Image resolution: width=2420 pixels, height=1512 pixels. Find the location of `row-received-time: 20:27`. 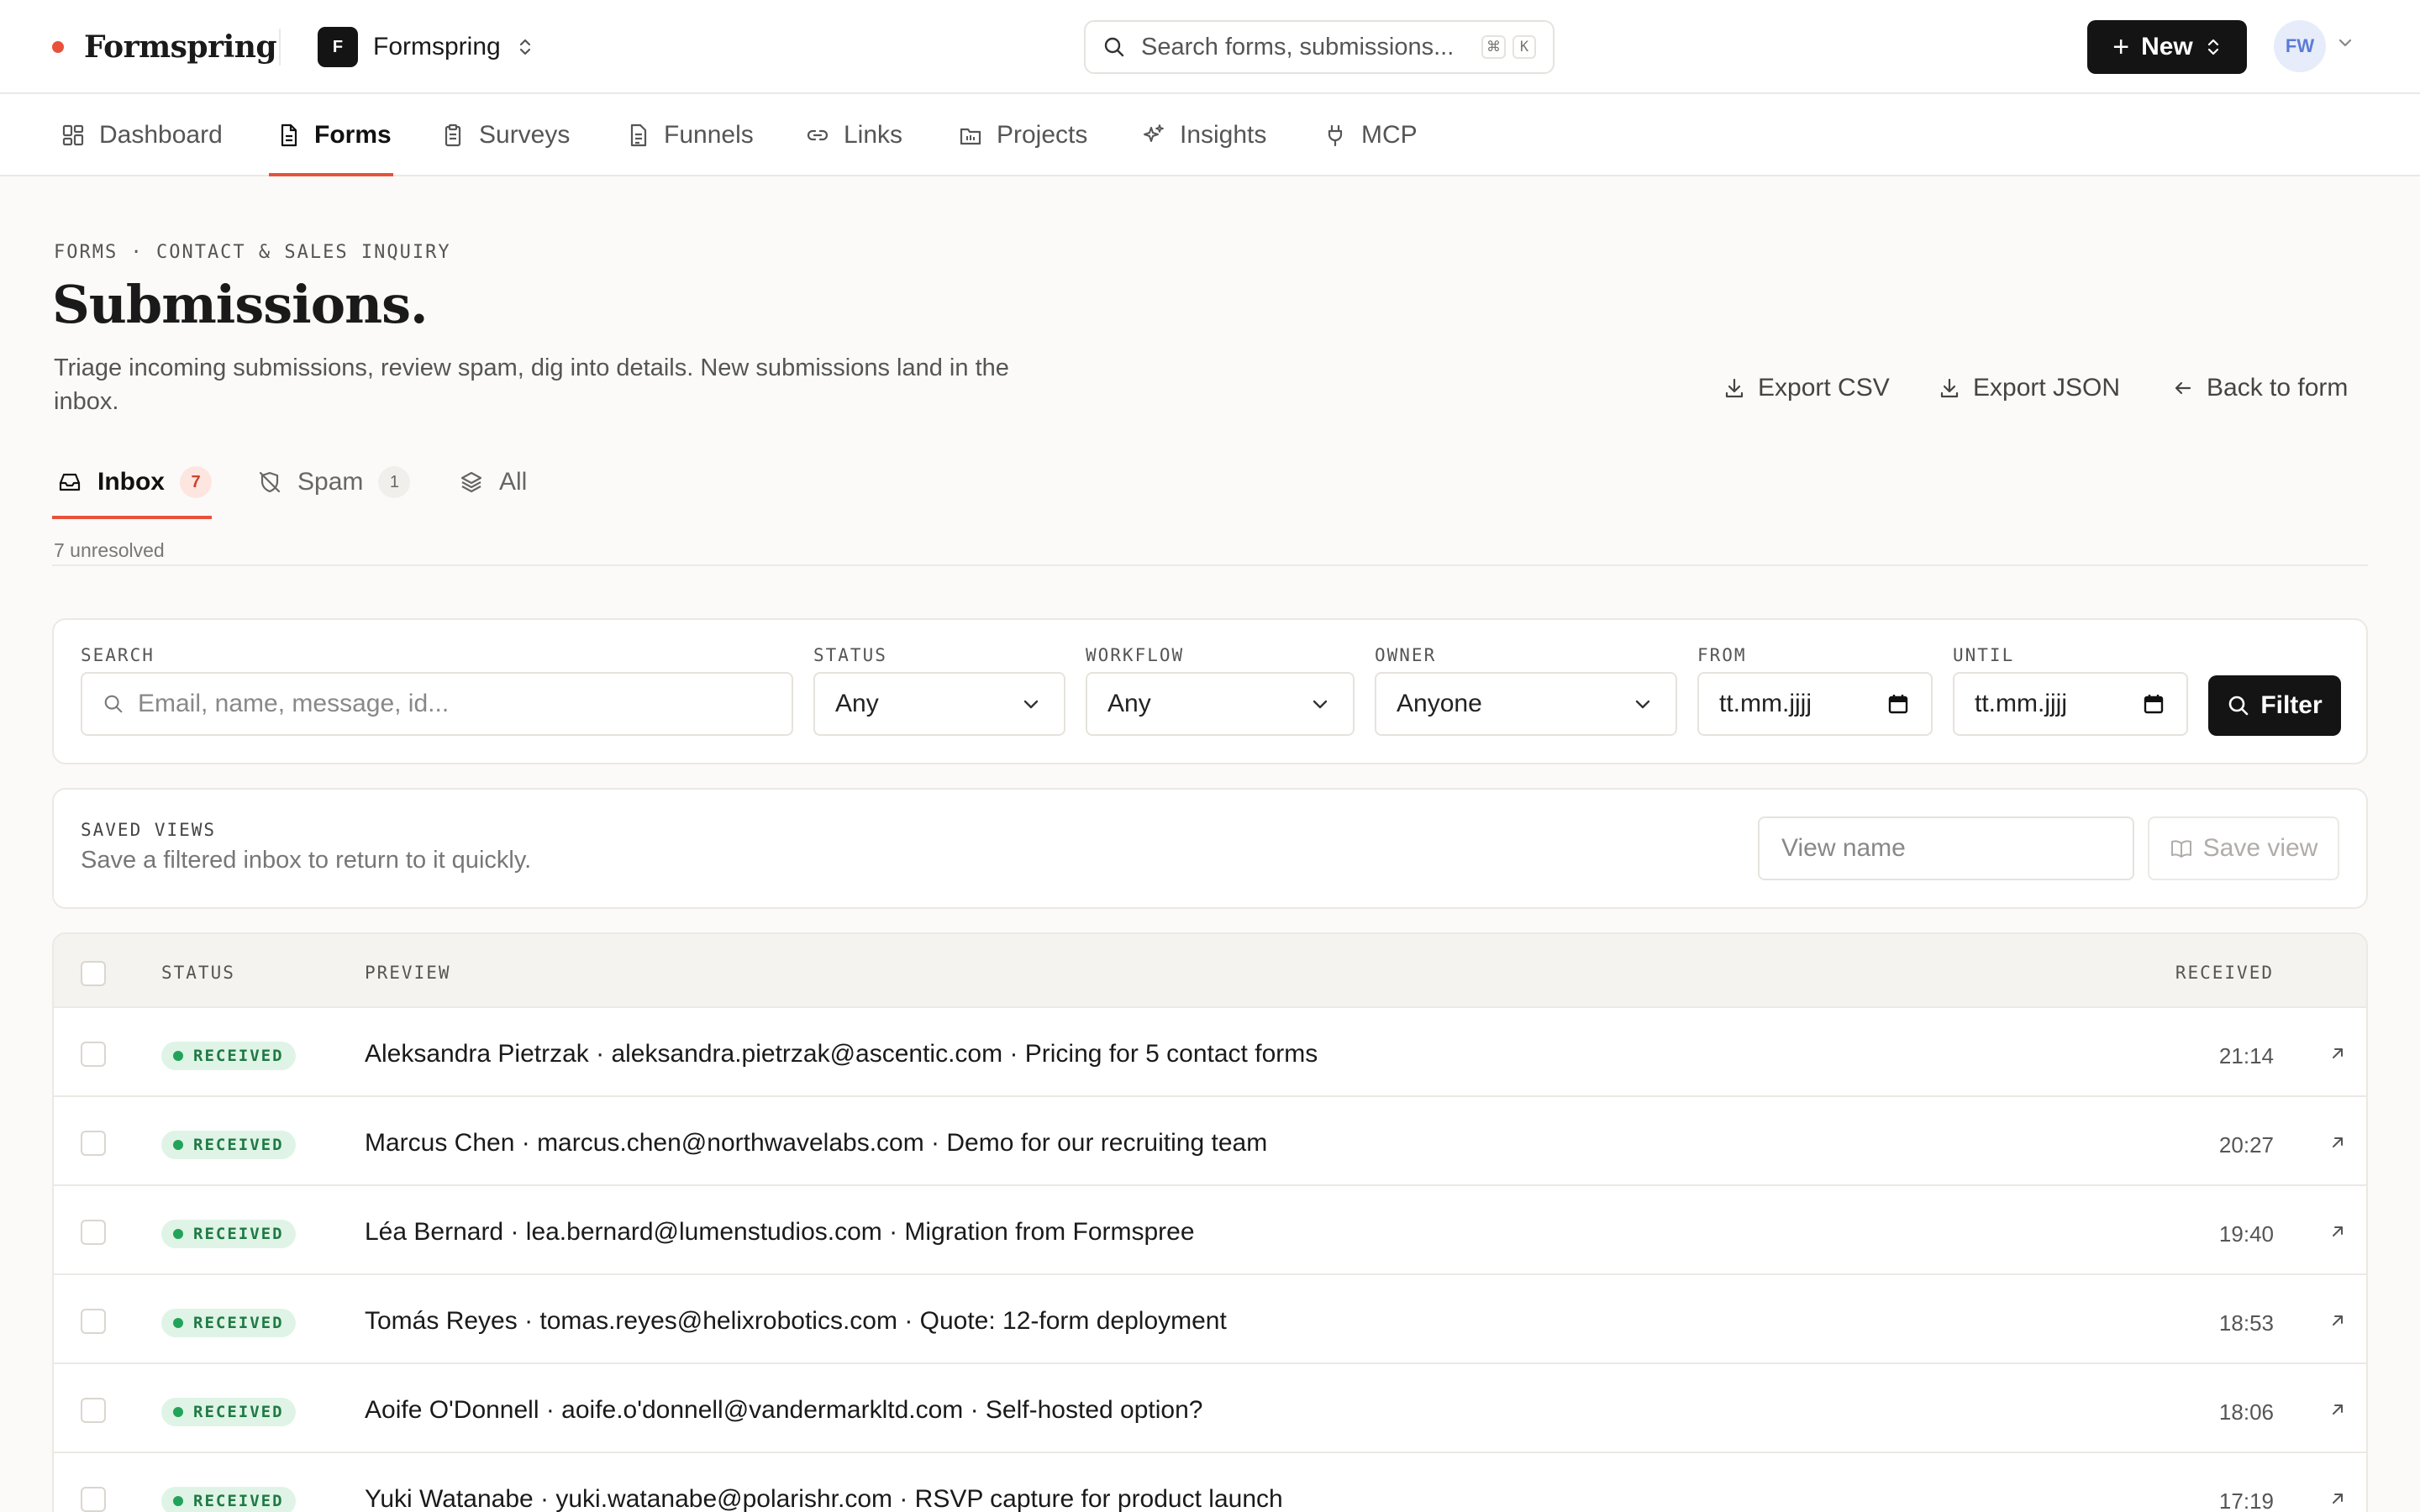

row-received-time: 20:27 is located at coordinates (2246, 1145).